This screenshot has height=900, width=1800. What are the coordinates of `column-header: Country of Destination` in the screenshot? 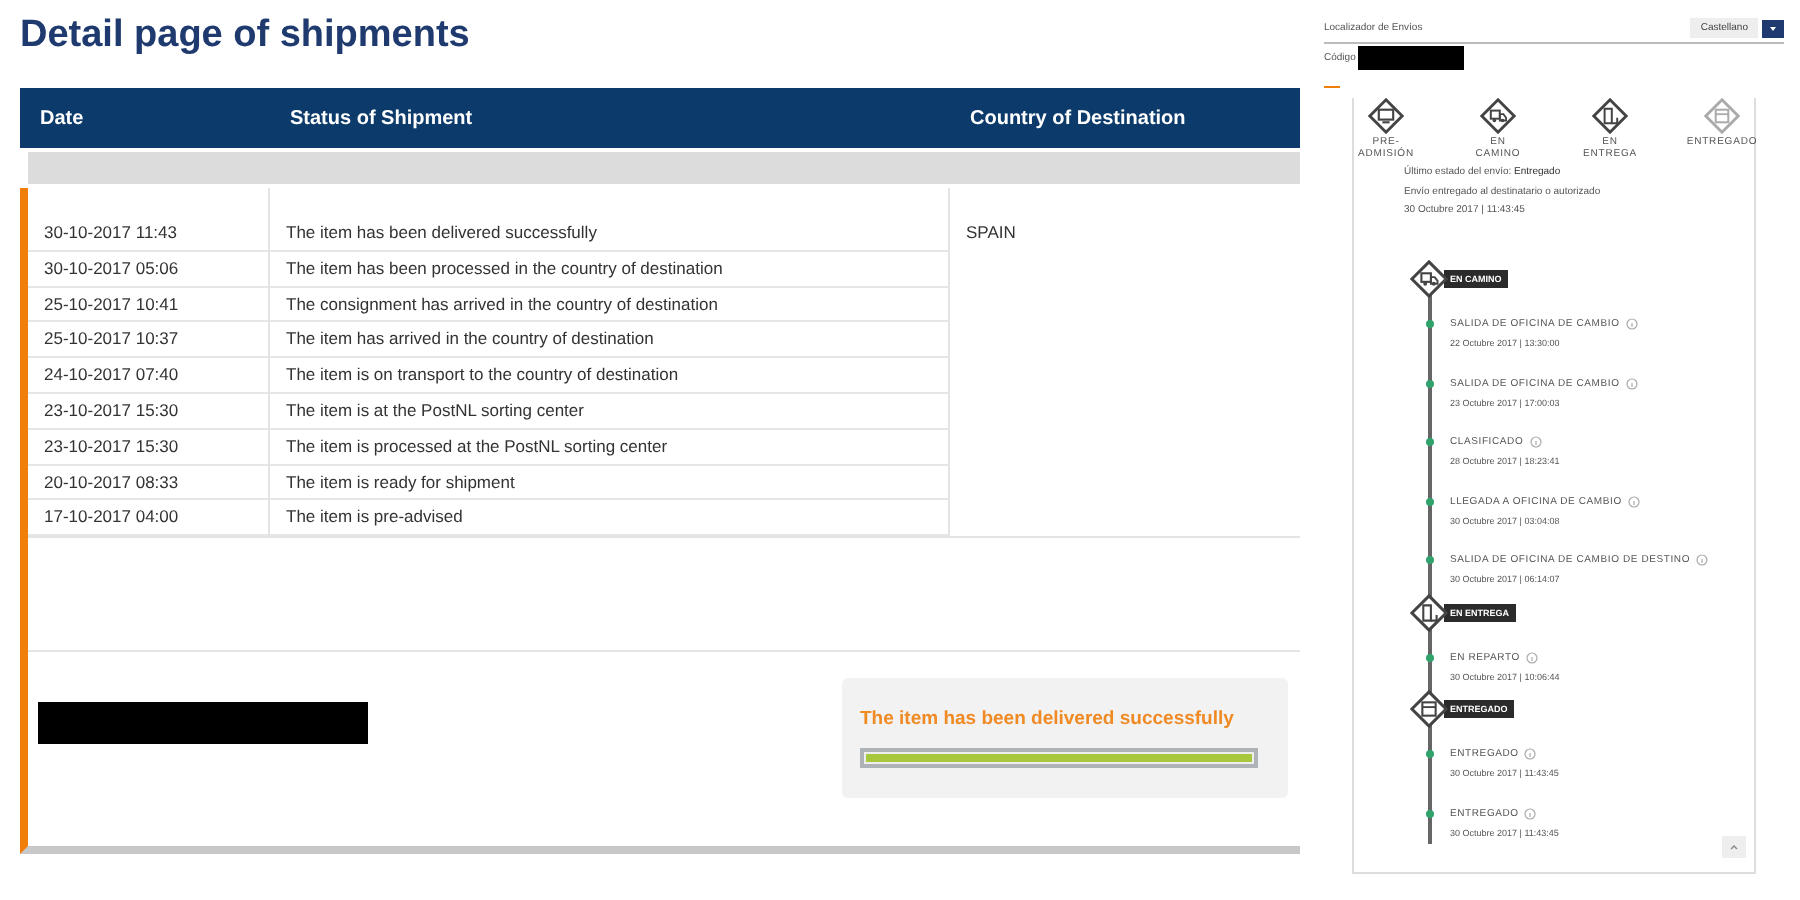 It's located at (1078, 118).